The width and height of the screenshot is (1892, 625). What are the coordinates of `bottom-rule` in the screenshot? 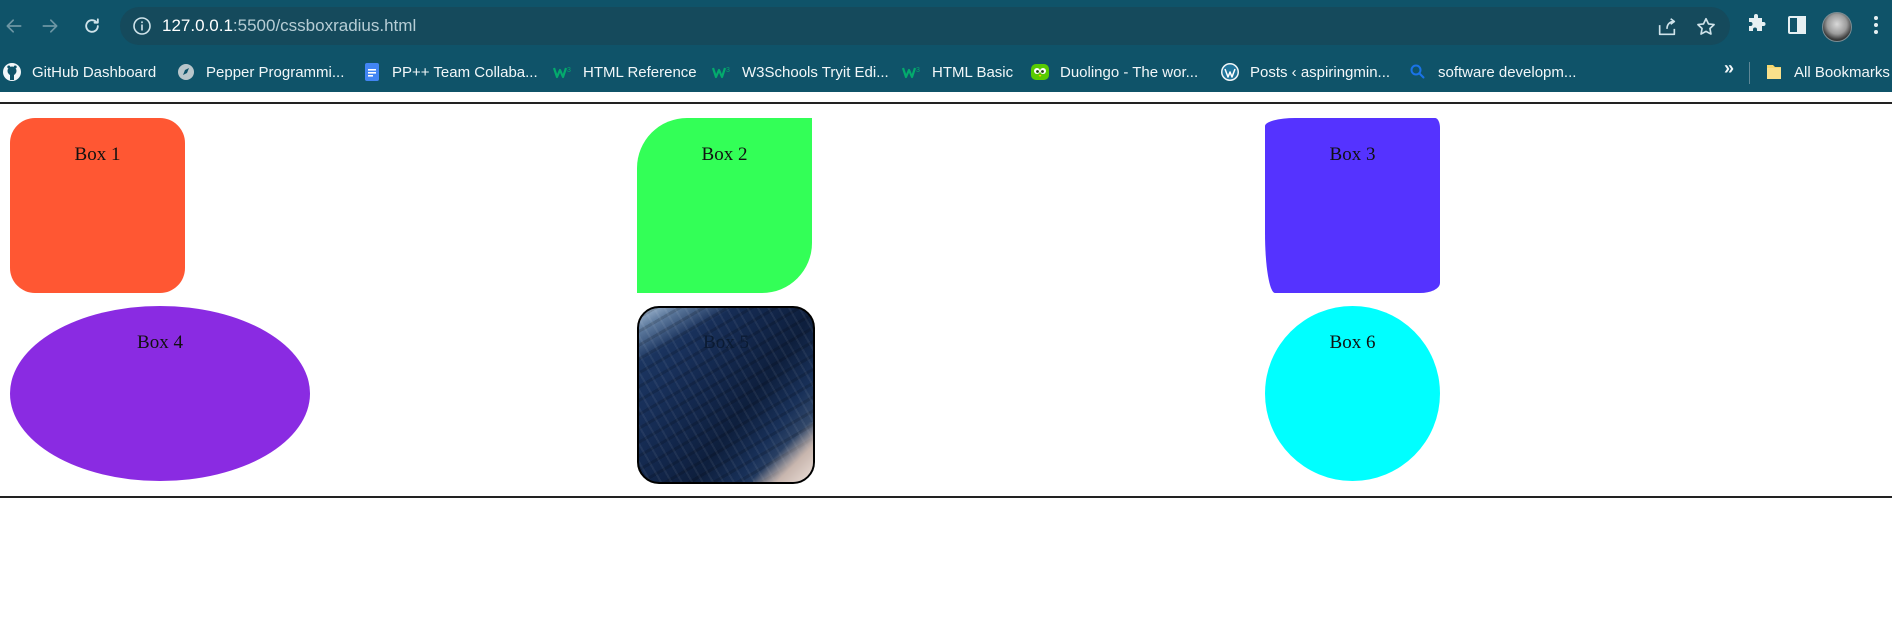 It's located at (946, 497).